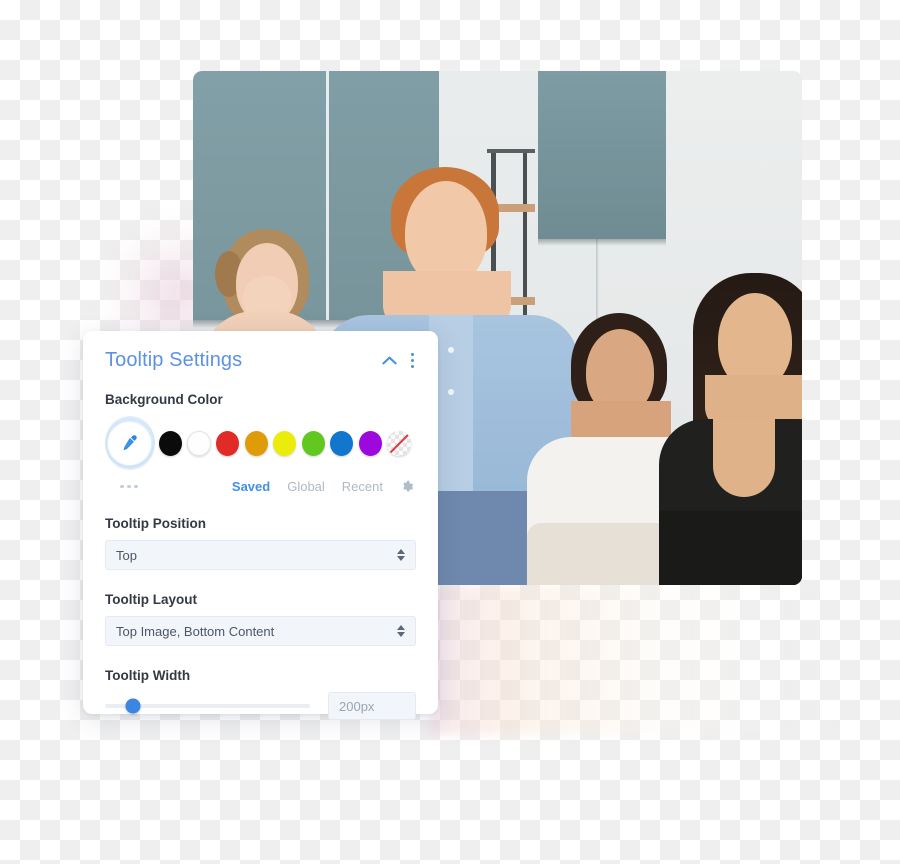 This screenshot has width=900, height=864. I want to click on tooltip-layout-label: Tooltip Layout, so click(151, 599).